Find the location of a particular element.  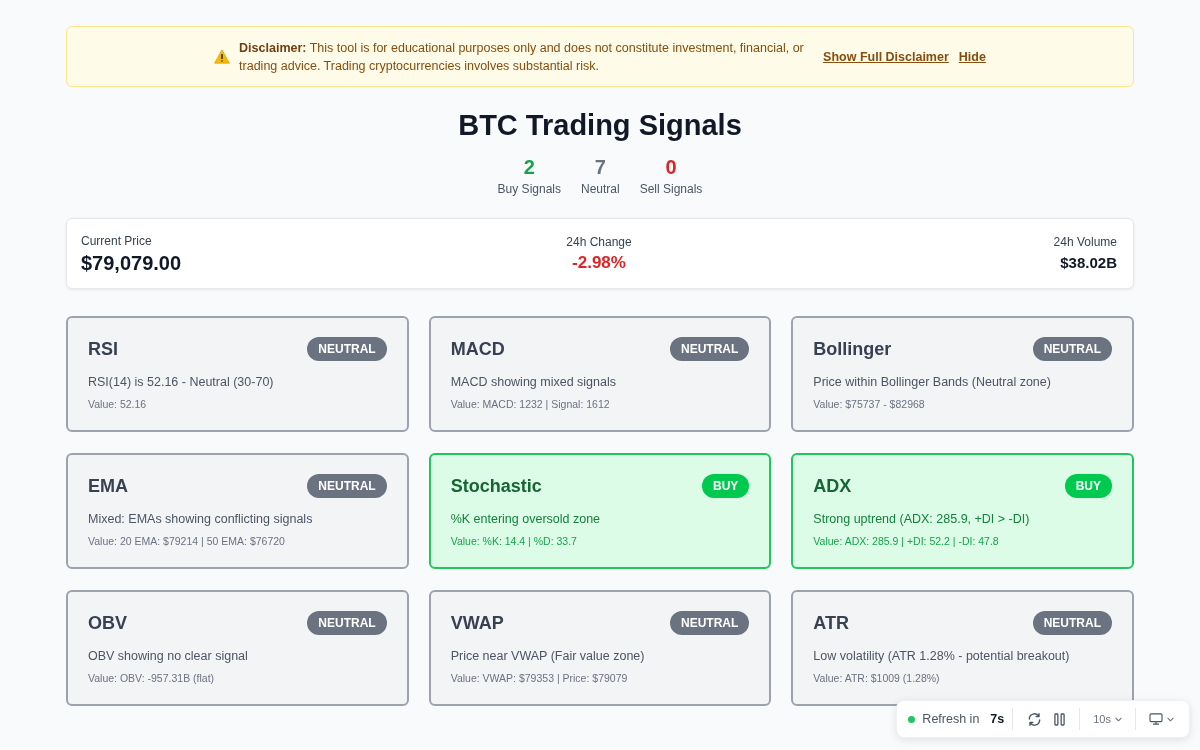

refresh-label: Refresh in is located at coordinates (951, 719).